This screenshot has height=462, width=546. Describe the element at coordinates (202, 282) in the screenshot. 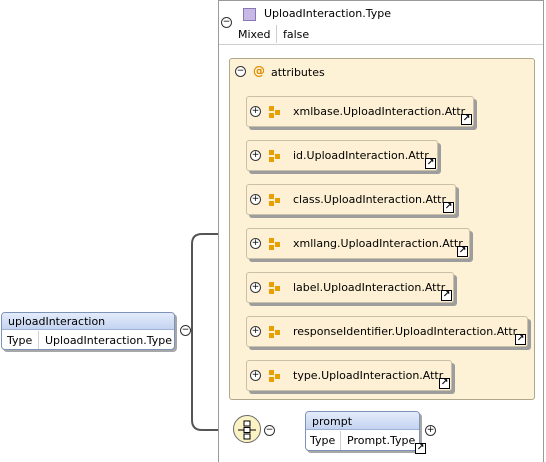

I see `connector-element-to-attributes` at that location.